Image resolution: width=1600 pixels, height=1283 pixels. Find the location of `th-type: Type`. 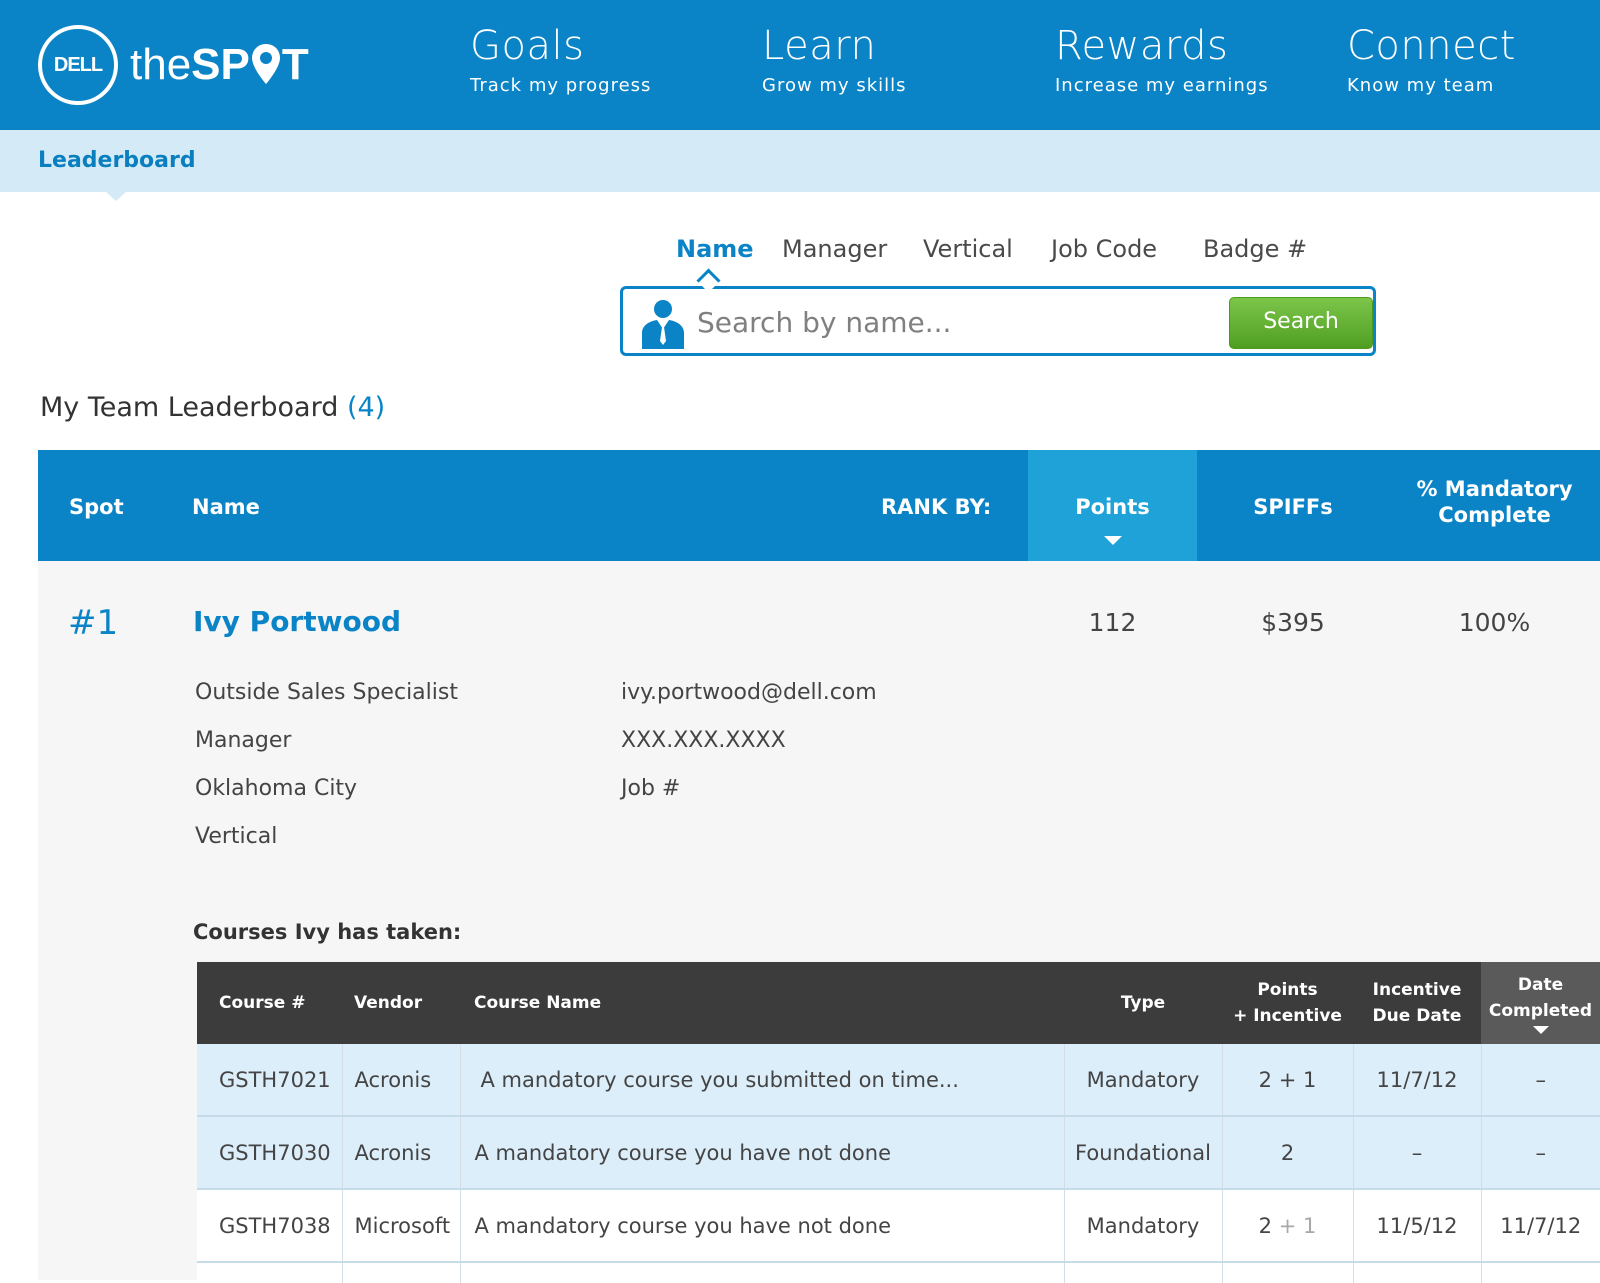

th-type: Type is located at coordinates (1143, 1003).